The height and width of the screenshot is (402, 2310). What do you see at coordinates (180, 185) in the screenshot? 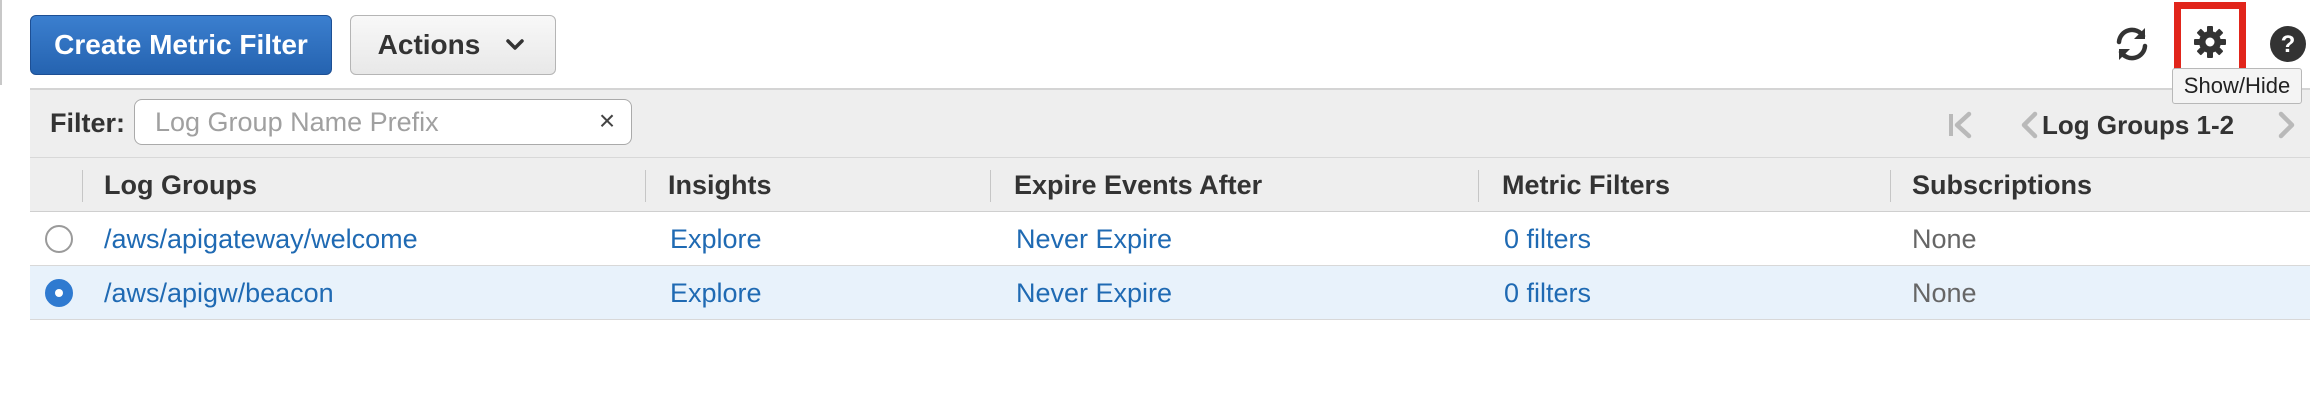
I see `column-header-log-groups: Log Groups` at bounding box center [180, 185].